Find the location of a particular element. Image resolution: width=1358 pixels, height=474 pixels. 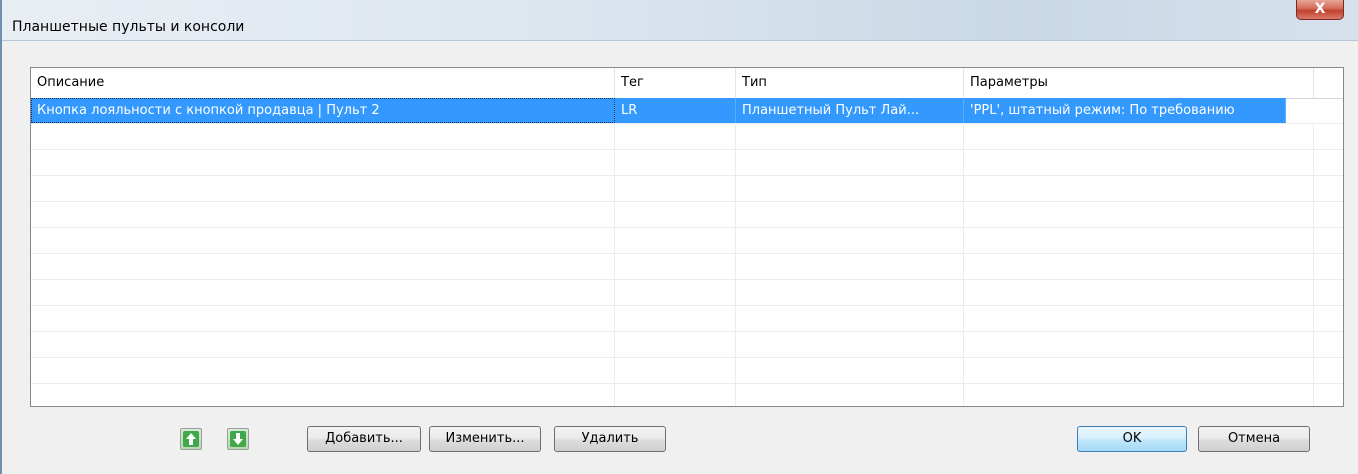

move-up-button is located at coordinates (191, 439).